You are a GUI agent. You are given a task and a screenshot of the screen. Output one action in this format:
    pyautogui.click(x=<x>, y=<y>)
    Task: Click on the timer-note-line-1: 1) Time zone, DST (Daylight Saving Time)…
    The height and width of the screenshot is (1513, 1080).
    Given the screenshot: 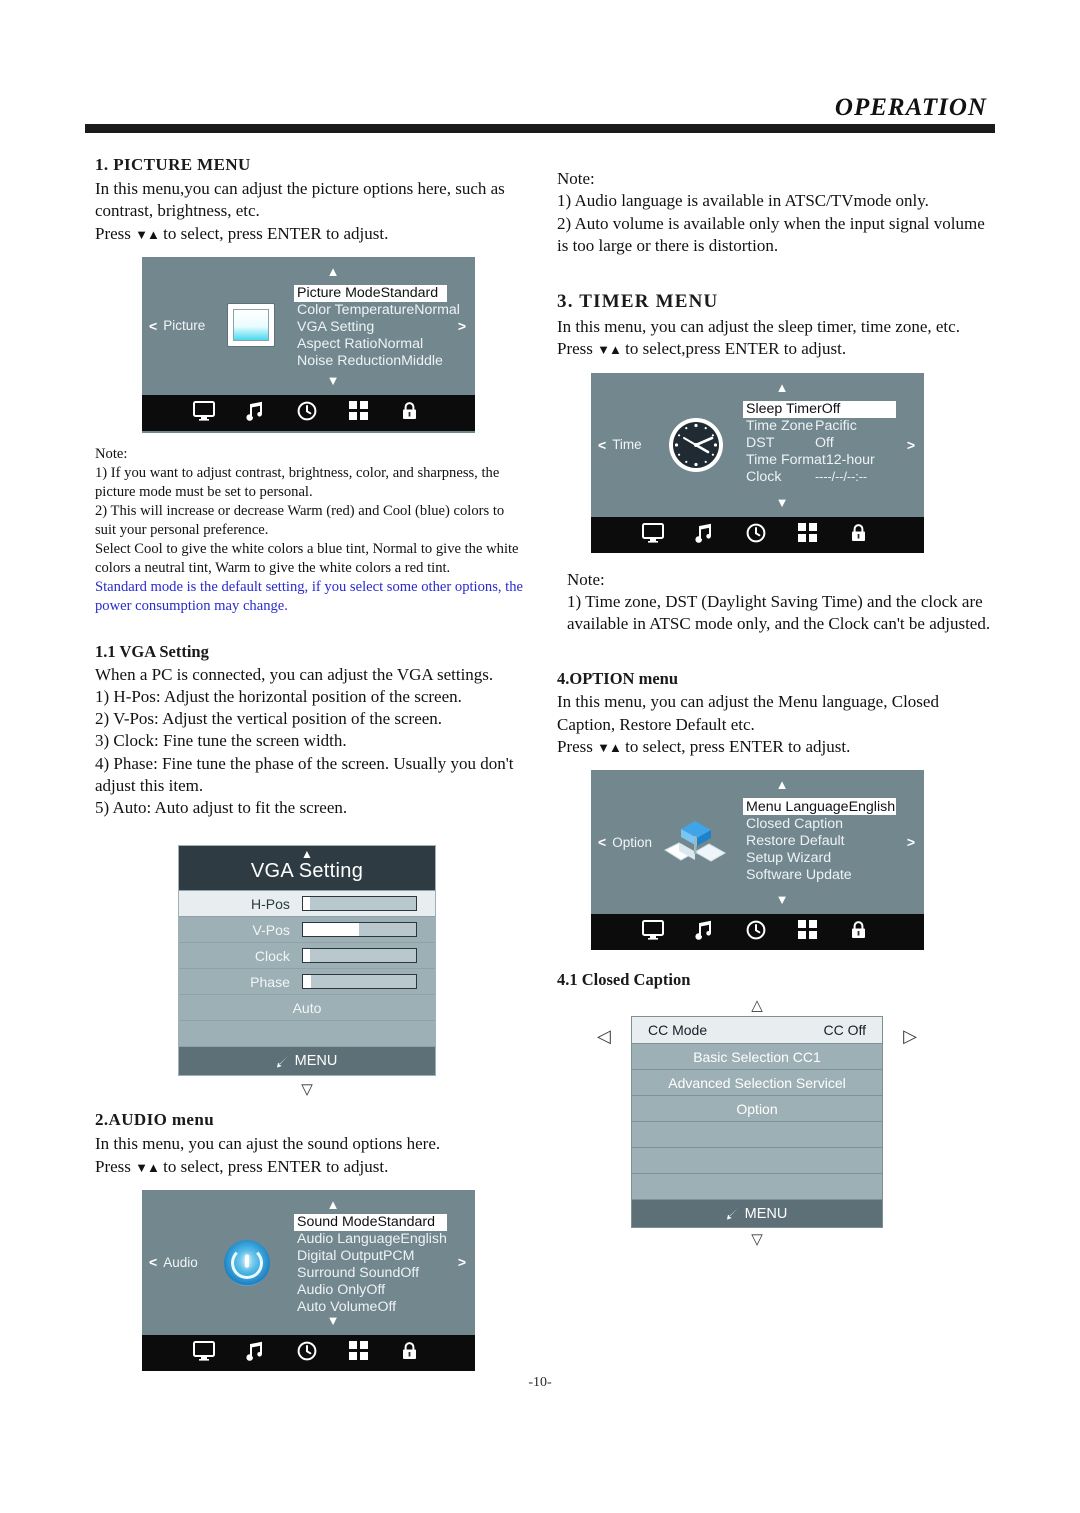 What is the action you would take?
    pyautogui.click(x=779, y=612)
    